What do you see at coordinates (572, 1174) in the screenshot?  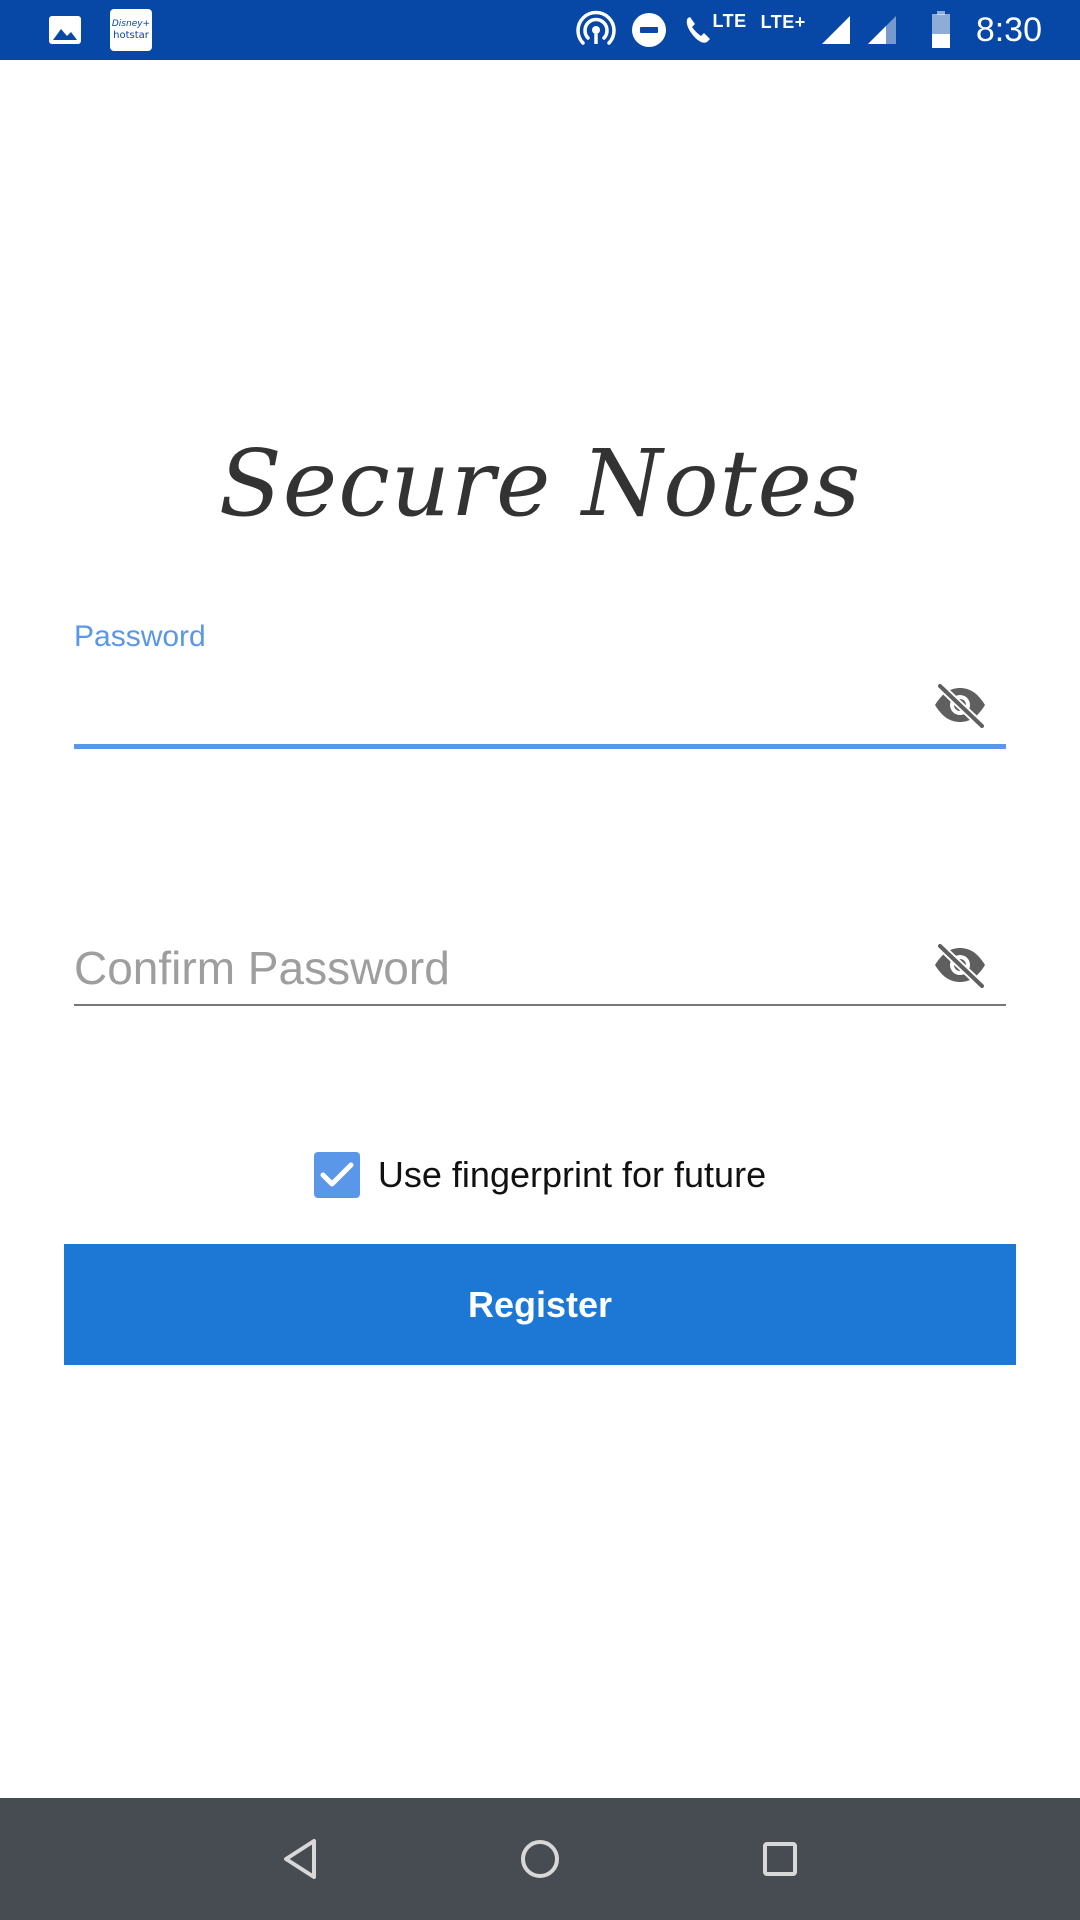 I see `fingerprint-label: Use fingerprint for future` at bounding box center [572, 1174].